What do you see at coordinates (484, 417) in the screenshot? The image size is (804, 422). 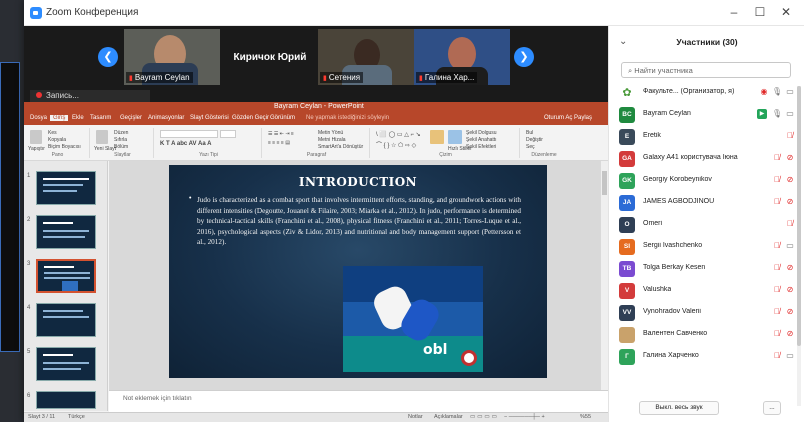 I see `view-buttons: ▭▭▭▭` at bounding box center [484, 417].